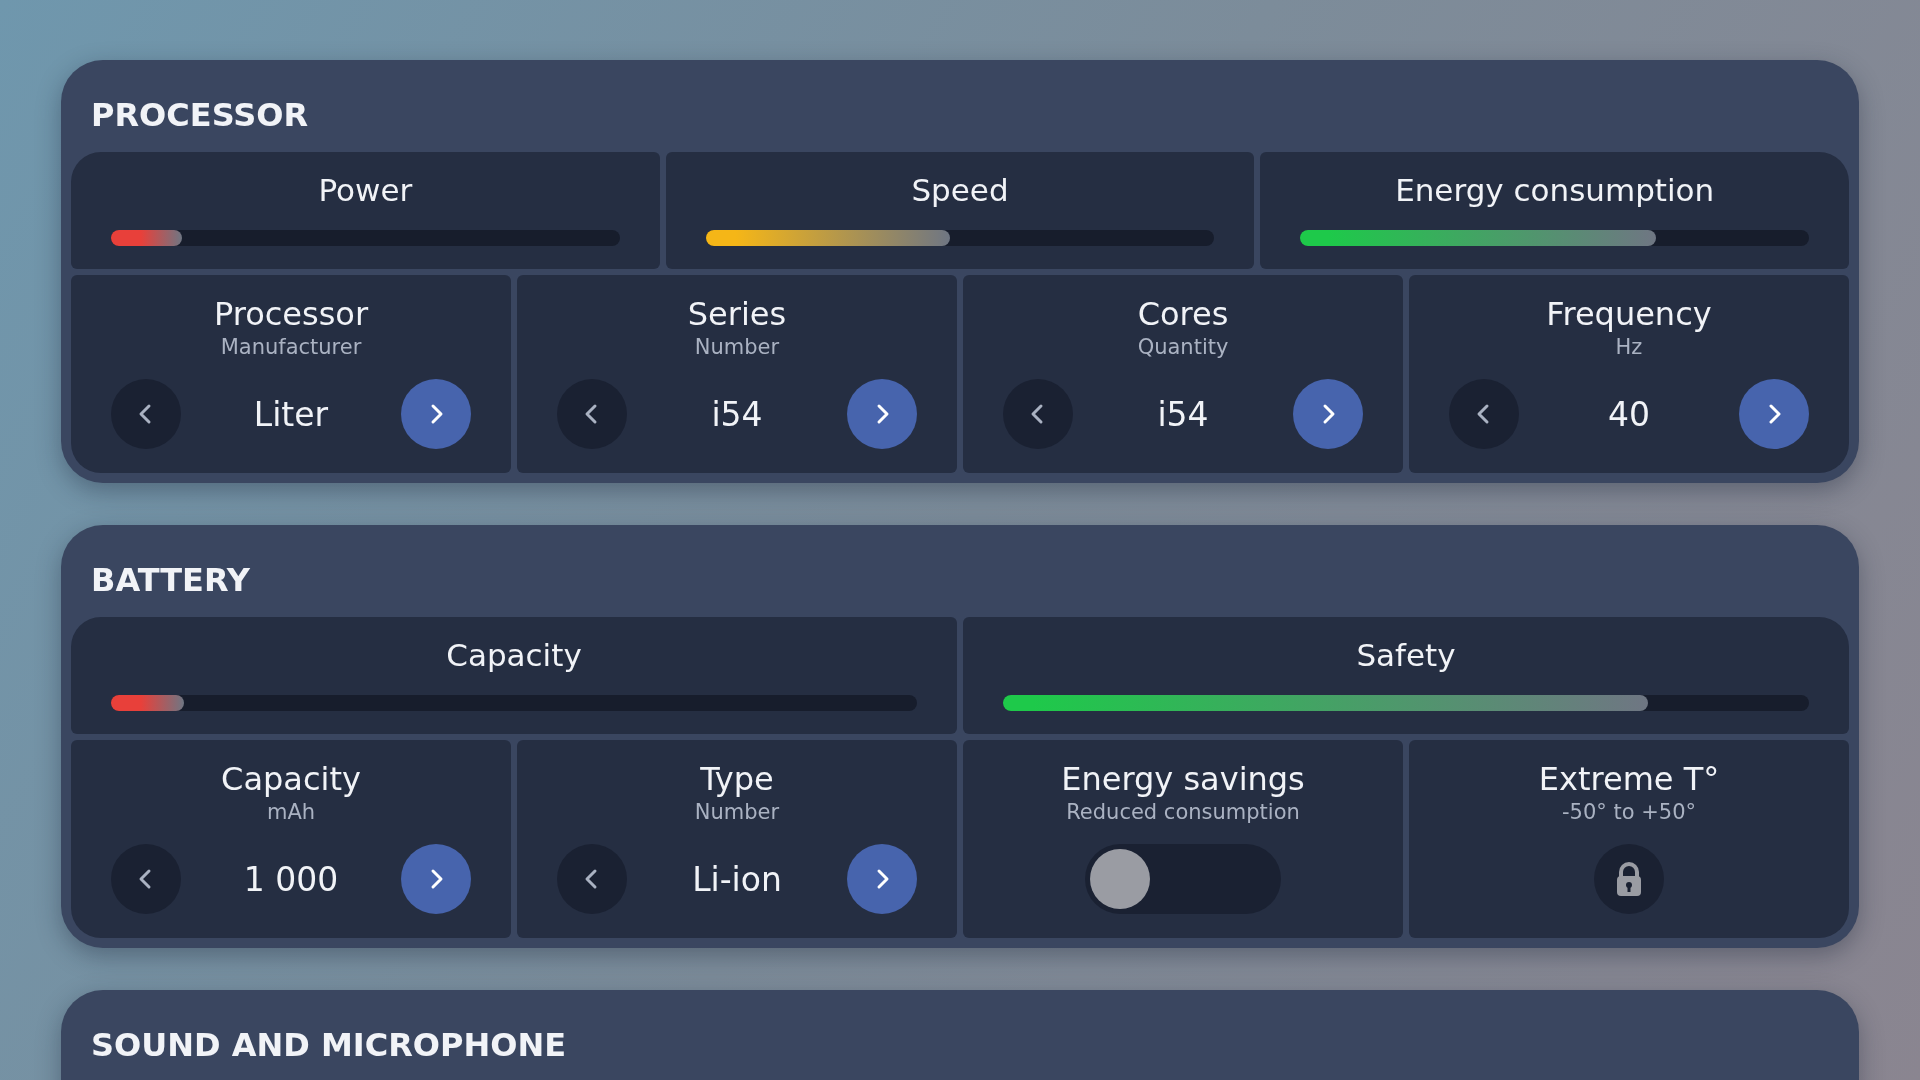  What do you see at coordinates (514, 655) in the screenshot?
I see `meter-label: Capacity` at bounding box center [514, 655].